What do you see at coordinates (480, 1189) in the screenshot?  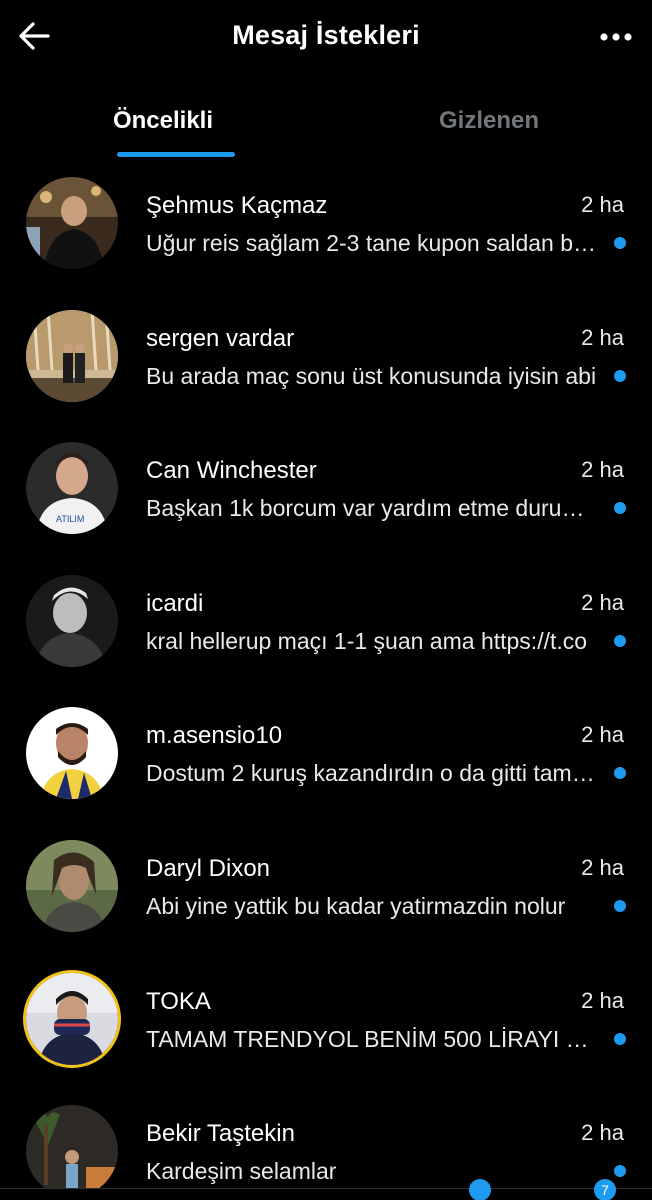 I see `notification-badge` at bounding box center [480, 1189].